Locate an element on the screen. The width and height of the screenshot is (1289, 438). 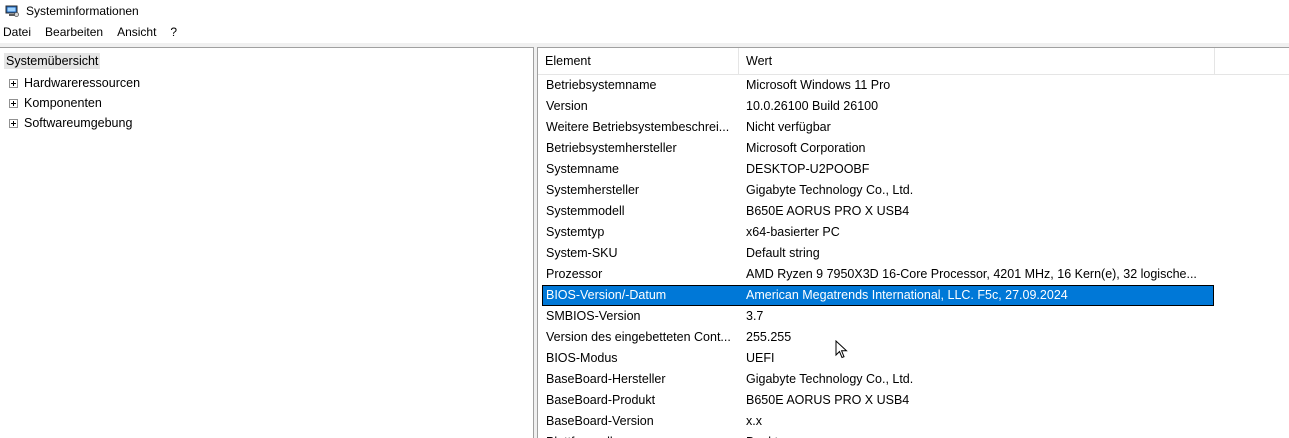
row-value: x64-basierter PC is located at coordinates (793, 232).